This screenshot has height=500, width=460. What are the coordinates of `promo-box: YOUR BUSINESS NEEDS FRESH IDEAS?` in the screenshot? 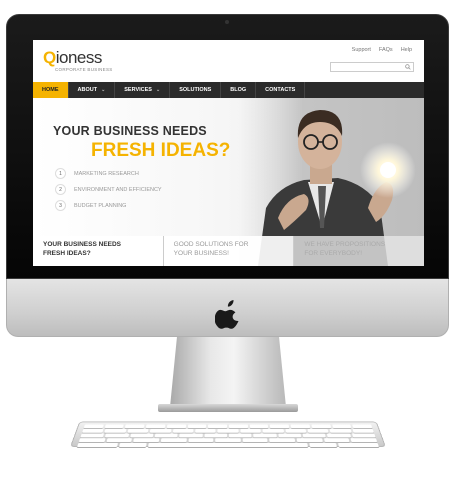 It's located at (98, 251).